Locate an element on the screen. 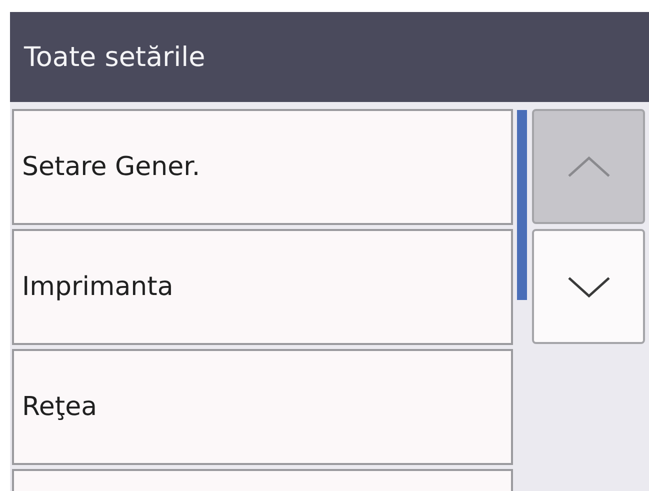 This screenshot has height=491, width=649. screen-title: Toate setările is located at coordinates (115, 57).